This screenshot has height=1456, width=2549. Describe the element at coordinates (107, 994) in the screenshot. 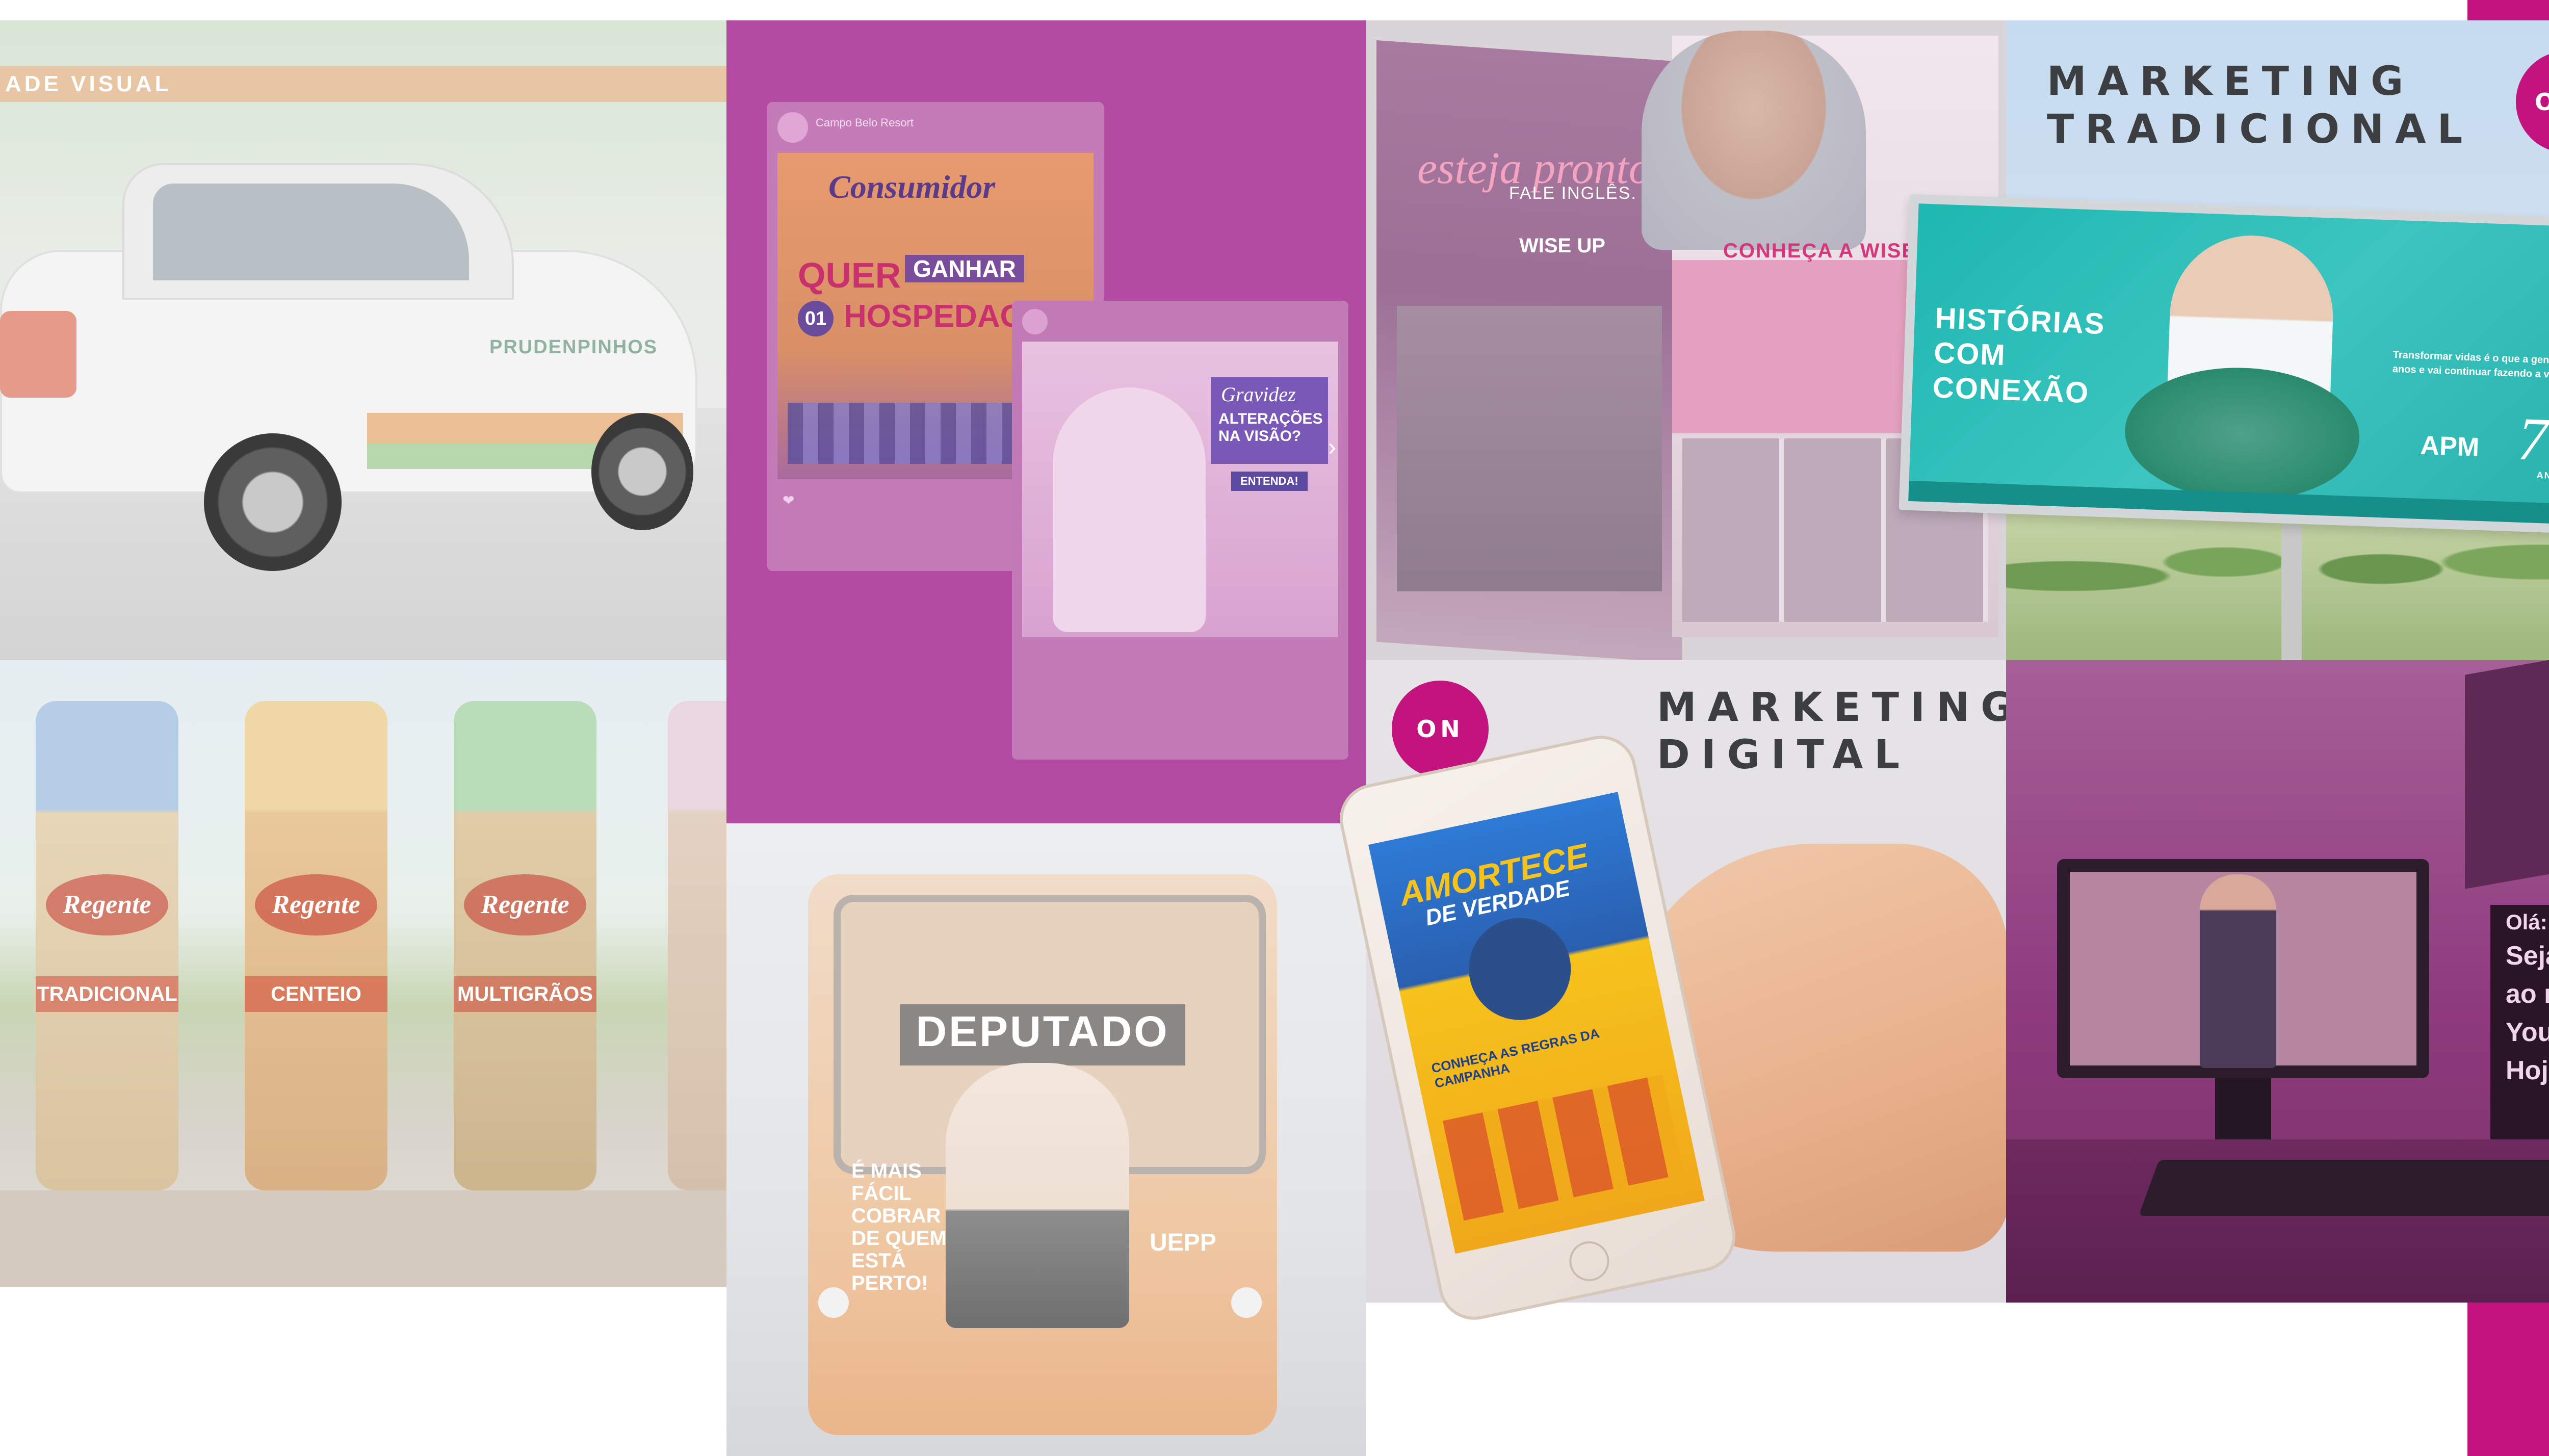

I see `bread-bag-1-label: TRADICIONAL` at that location.